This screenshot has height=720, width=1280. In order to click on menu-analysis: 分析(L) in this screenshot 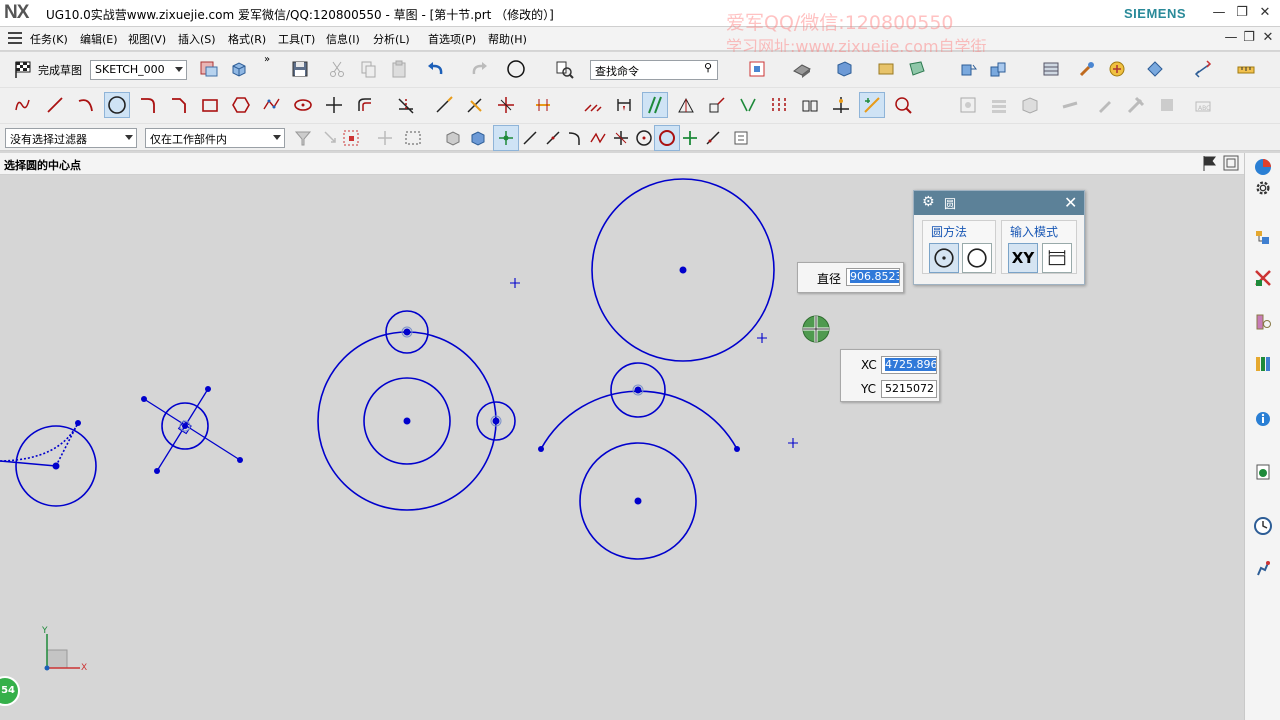, I will do `click(391, 39)`.